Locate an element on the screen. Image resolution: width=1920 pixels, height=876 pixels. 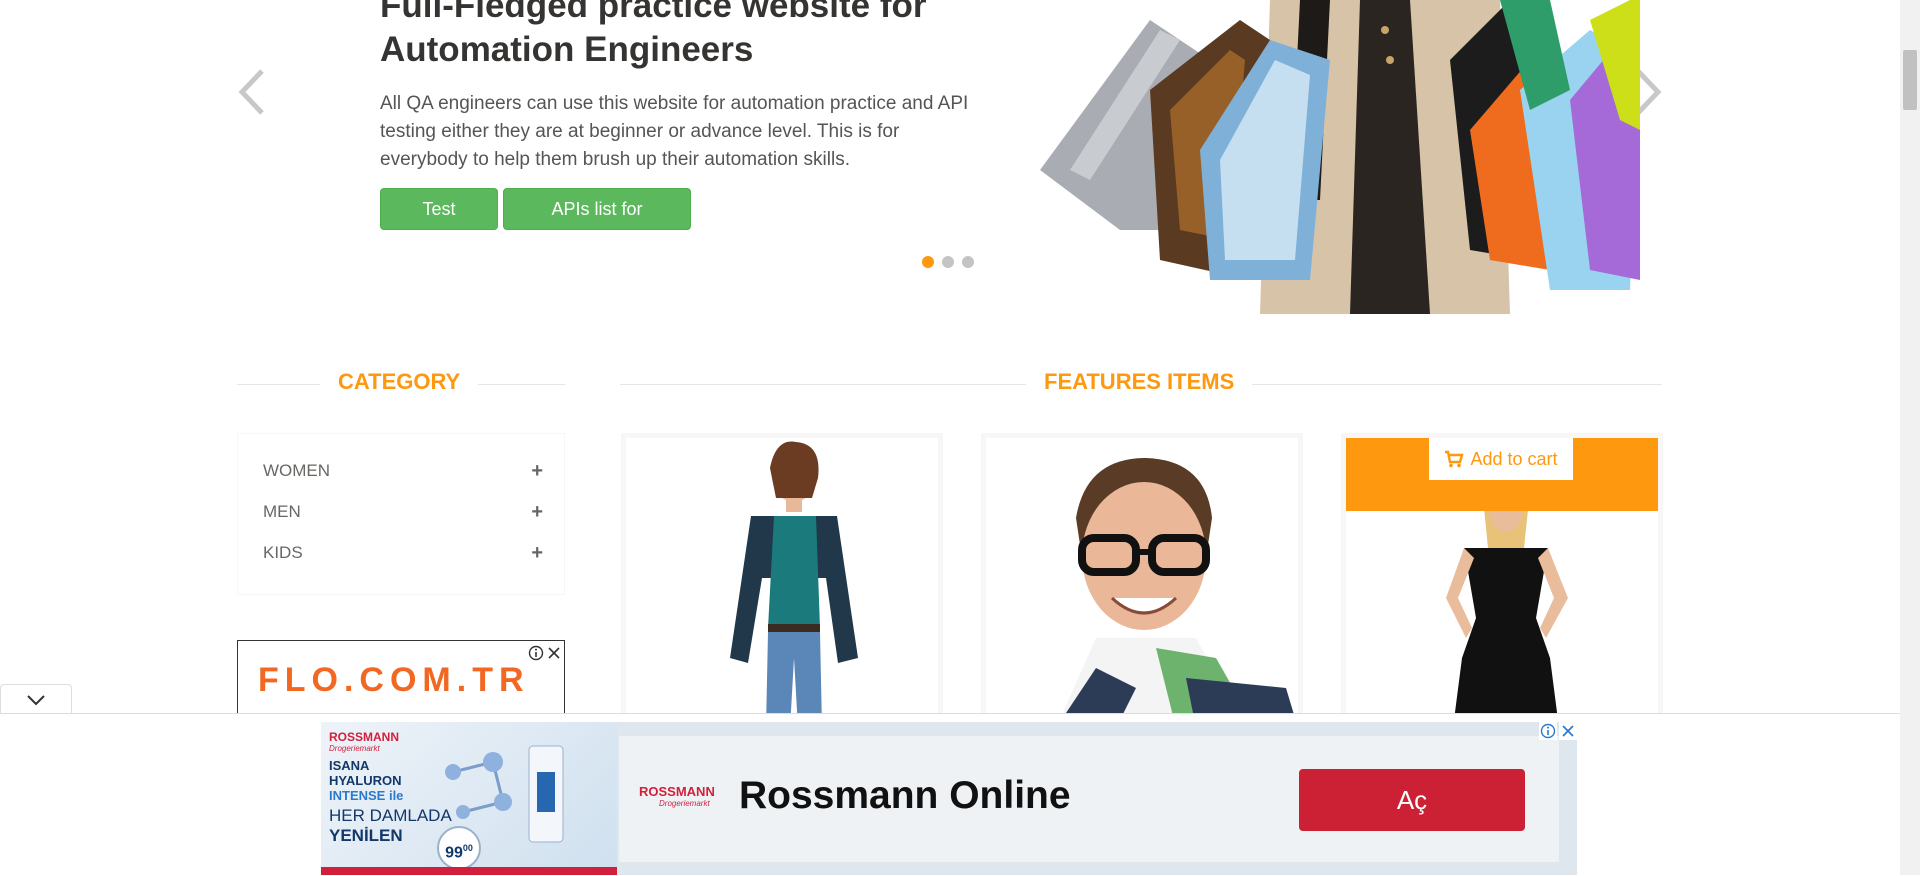
chevron-left-icon is located at coordinates (251, 92).